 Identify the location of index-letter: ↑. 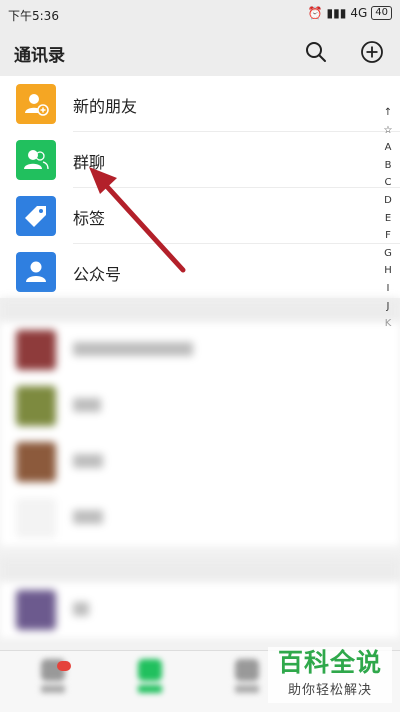
(388, 113).